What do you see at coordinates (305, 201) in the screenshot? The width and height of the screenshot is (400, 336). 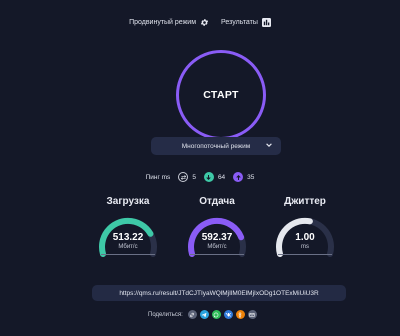 I see `jitter-gauge-title: Джиттер` at bounding box center [305, 201].